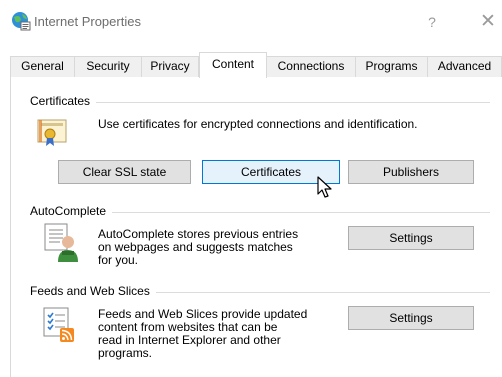 The width and height of the screenshot is (502, 377). I want to click on tab-programs: Programs, so click(391, 66).